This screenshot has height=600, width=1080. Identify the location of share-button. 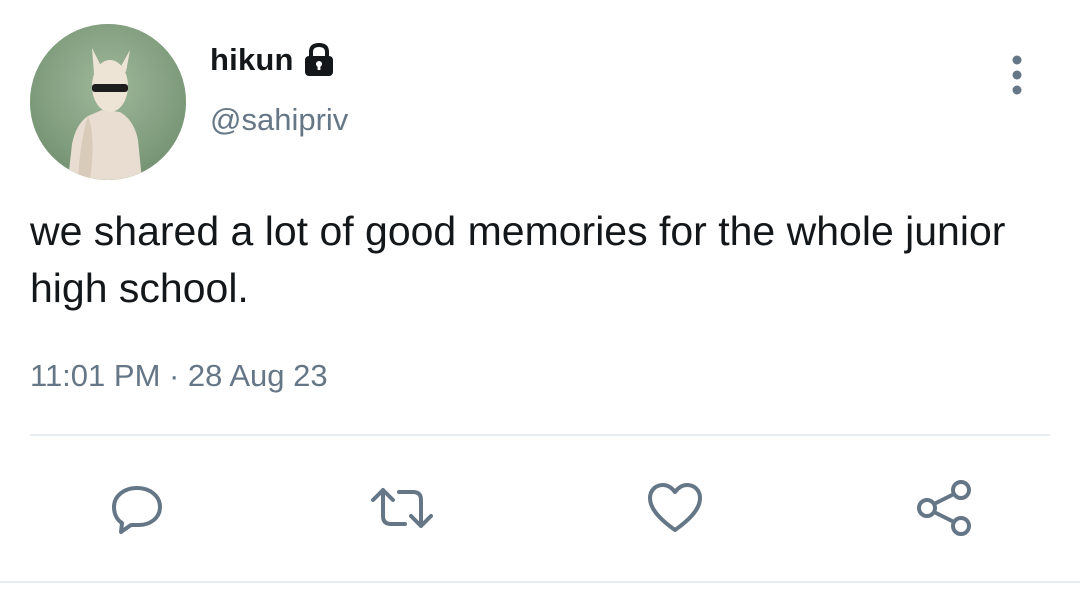
(944, 508).